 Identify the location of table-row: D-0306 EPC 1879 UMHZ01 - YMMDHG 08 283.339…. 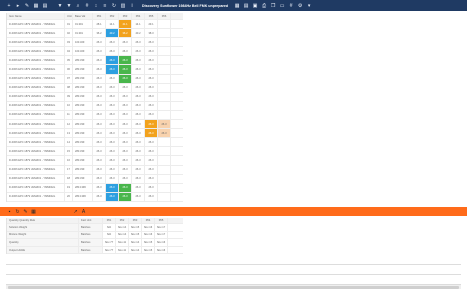
(95, 88).